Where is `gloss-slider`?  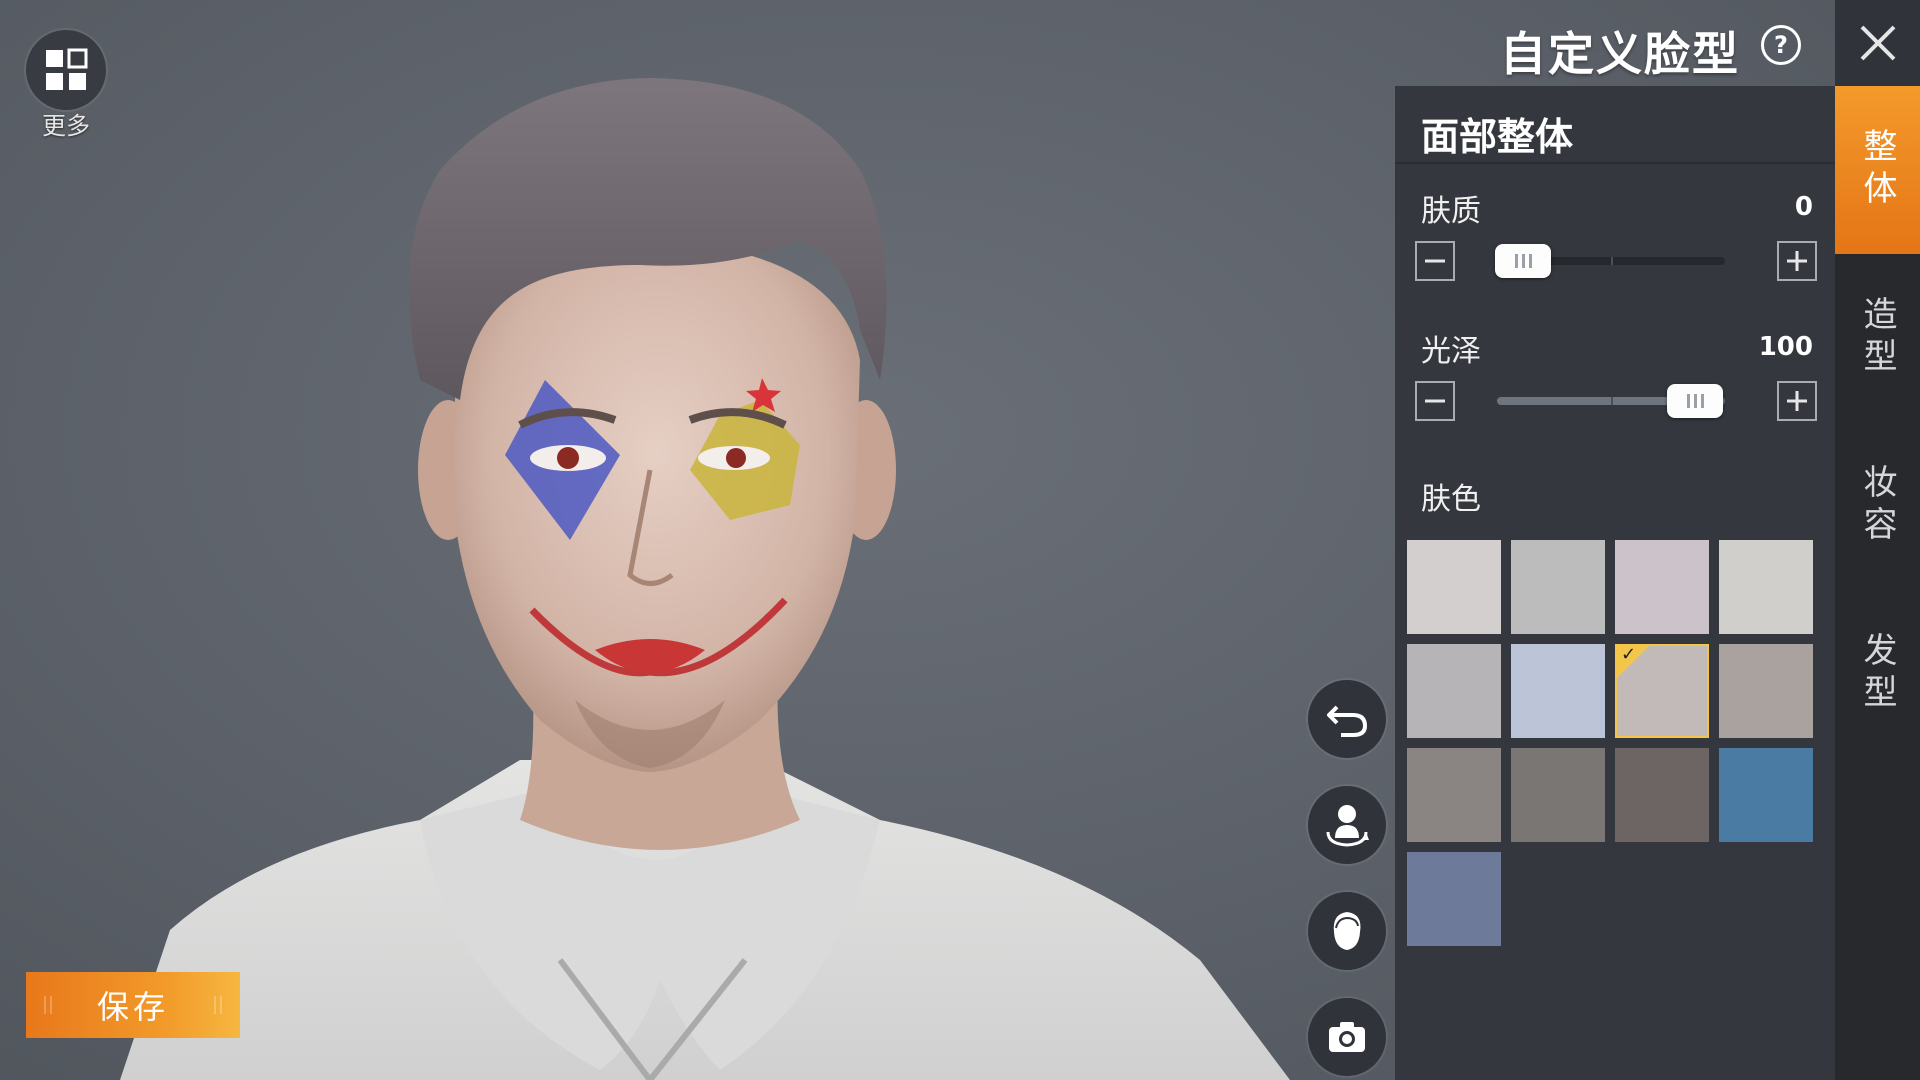
gloss-slider is located at coordinates (1611, 401).